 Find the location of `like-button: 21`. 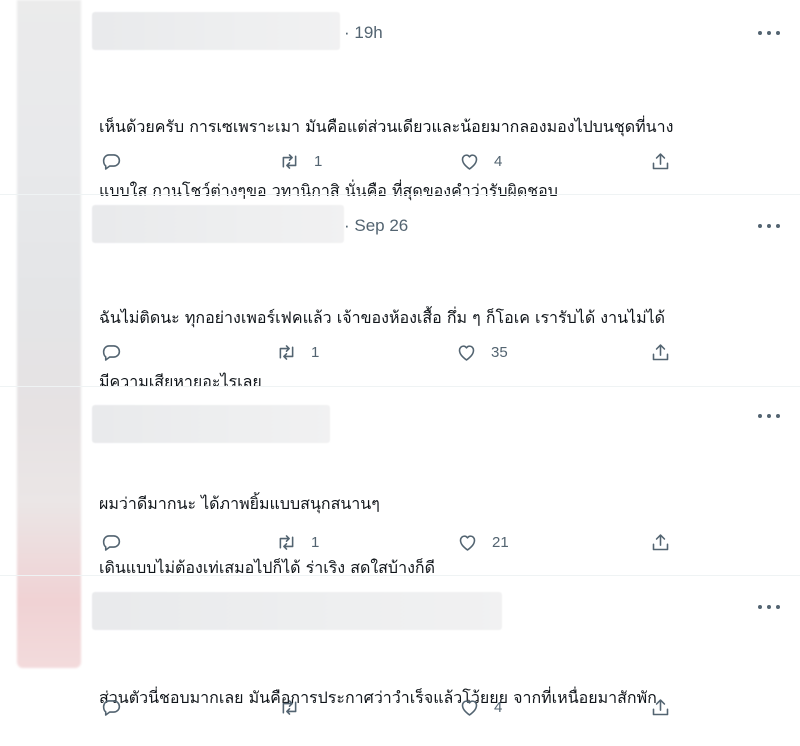

like-button: 21 is located at coordinates (483, 542).